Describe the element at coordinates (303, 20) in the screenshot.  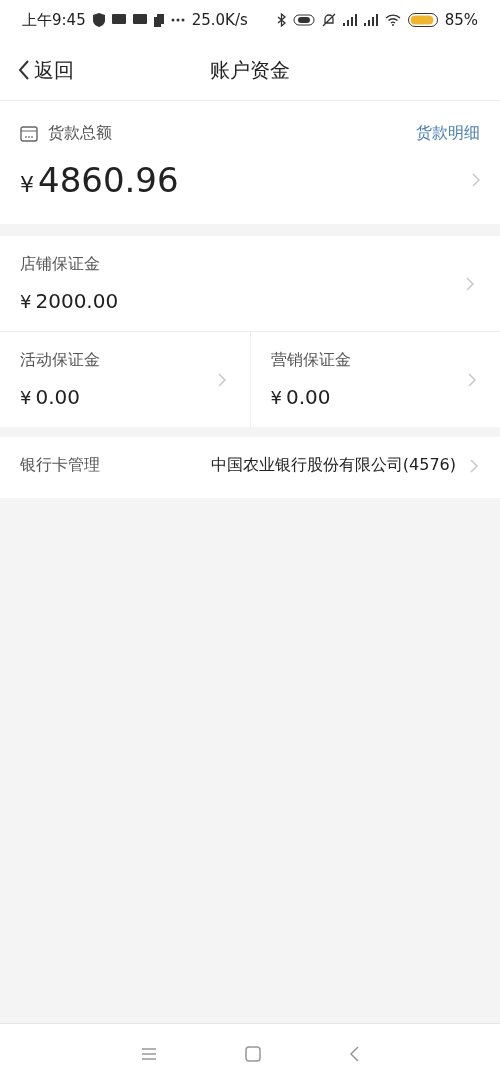
I see `vibrate-icon` at that location.